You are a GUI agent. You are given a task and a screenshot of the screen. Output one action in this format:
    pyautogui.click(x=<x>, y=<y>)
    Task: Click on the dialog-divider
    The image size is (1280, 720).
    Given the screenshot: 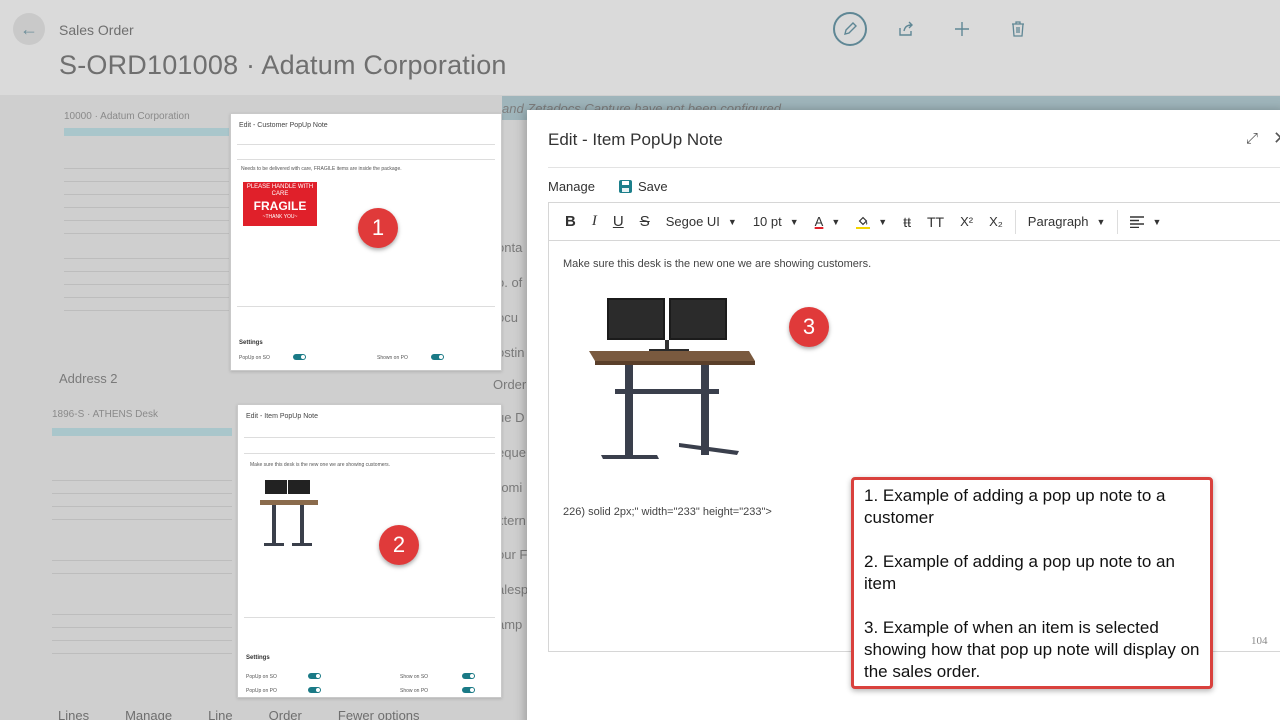 What is the action you would take?
    pyautogui.click(x=914, y=167)
    